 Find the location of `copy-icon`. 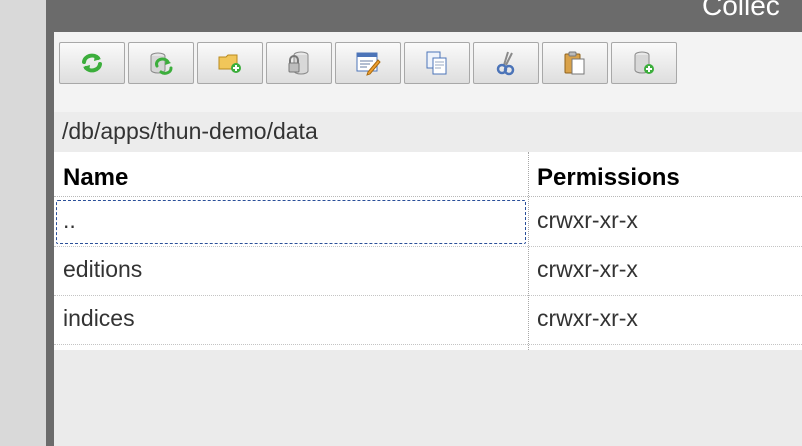

copy-icon is located at coordinates (436, 63).